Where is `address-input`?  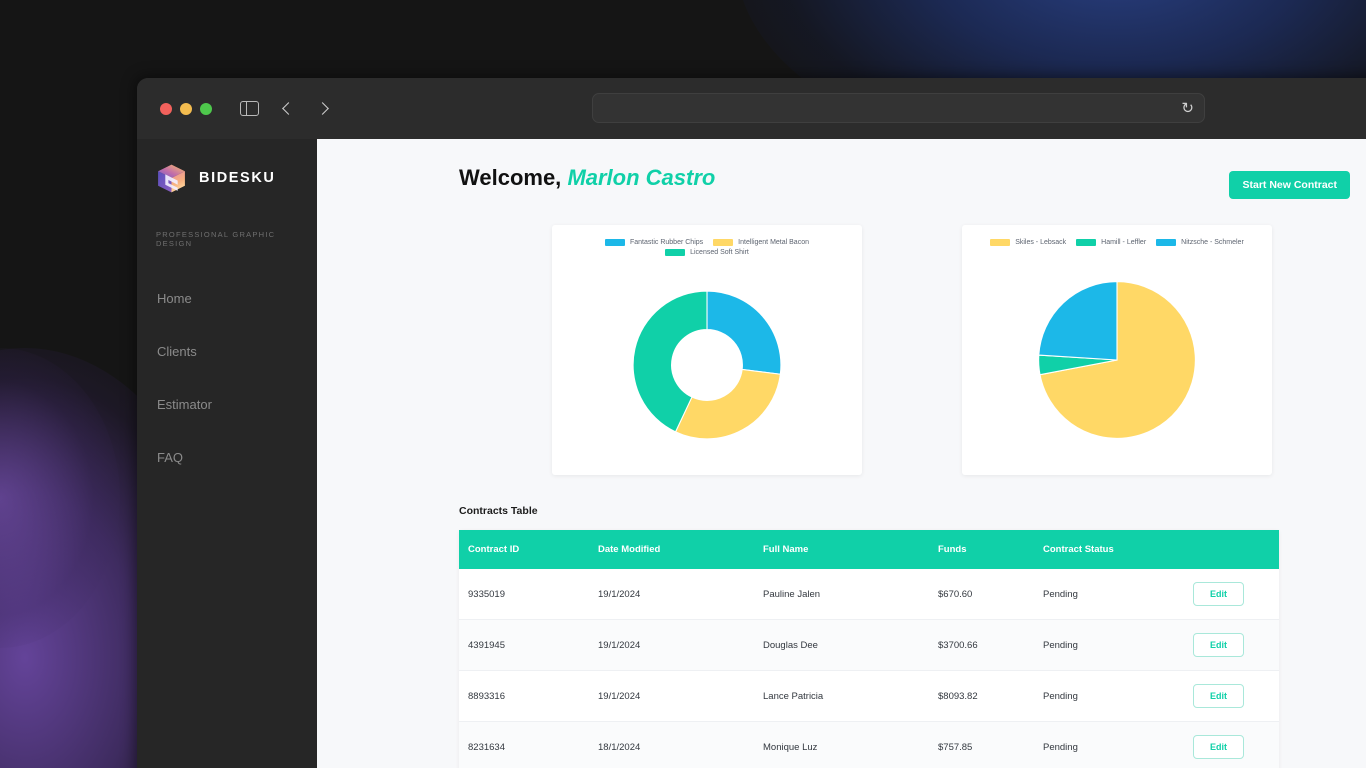
address-input is located at coordinates (889, 108).